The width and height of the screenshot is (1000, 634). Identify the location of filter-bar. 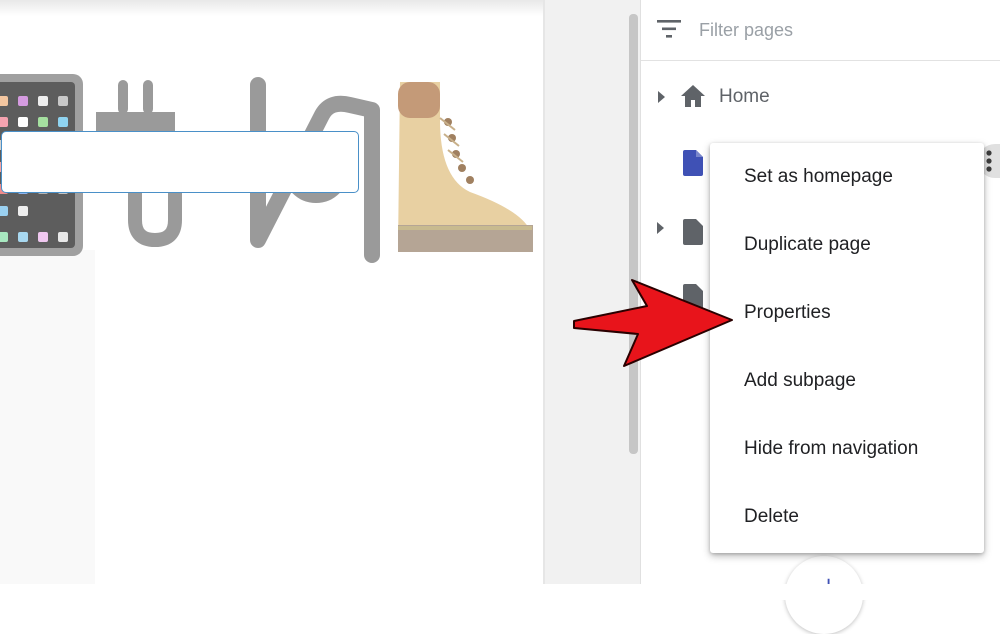
(820, 30).